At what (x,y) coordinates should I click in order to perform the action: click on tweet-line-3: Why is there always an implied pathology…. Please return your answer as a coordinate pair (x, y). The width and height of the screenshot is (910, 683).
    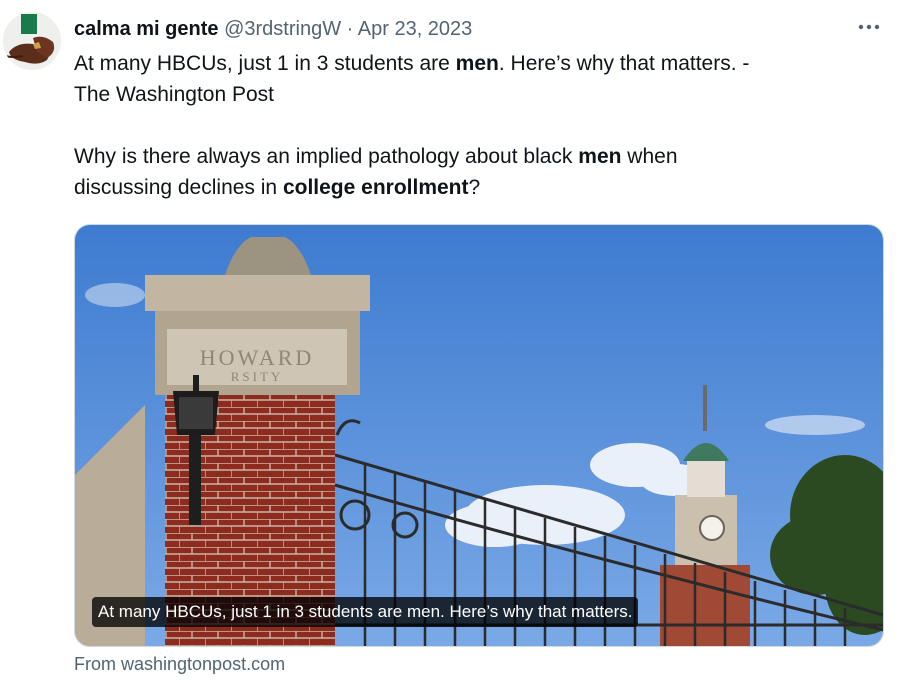
    Looking at the image, I should click on (474, 156).